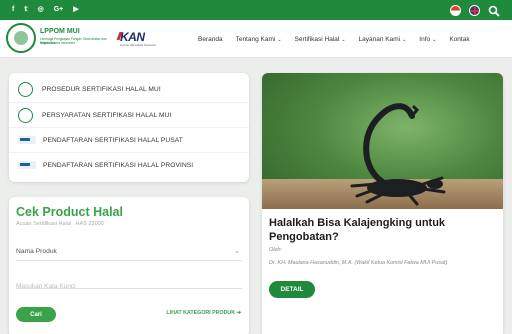  I want to click on top-bar: f 𝕥 ◎ G+ ▶, so click(256, 10).